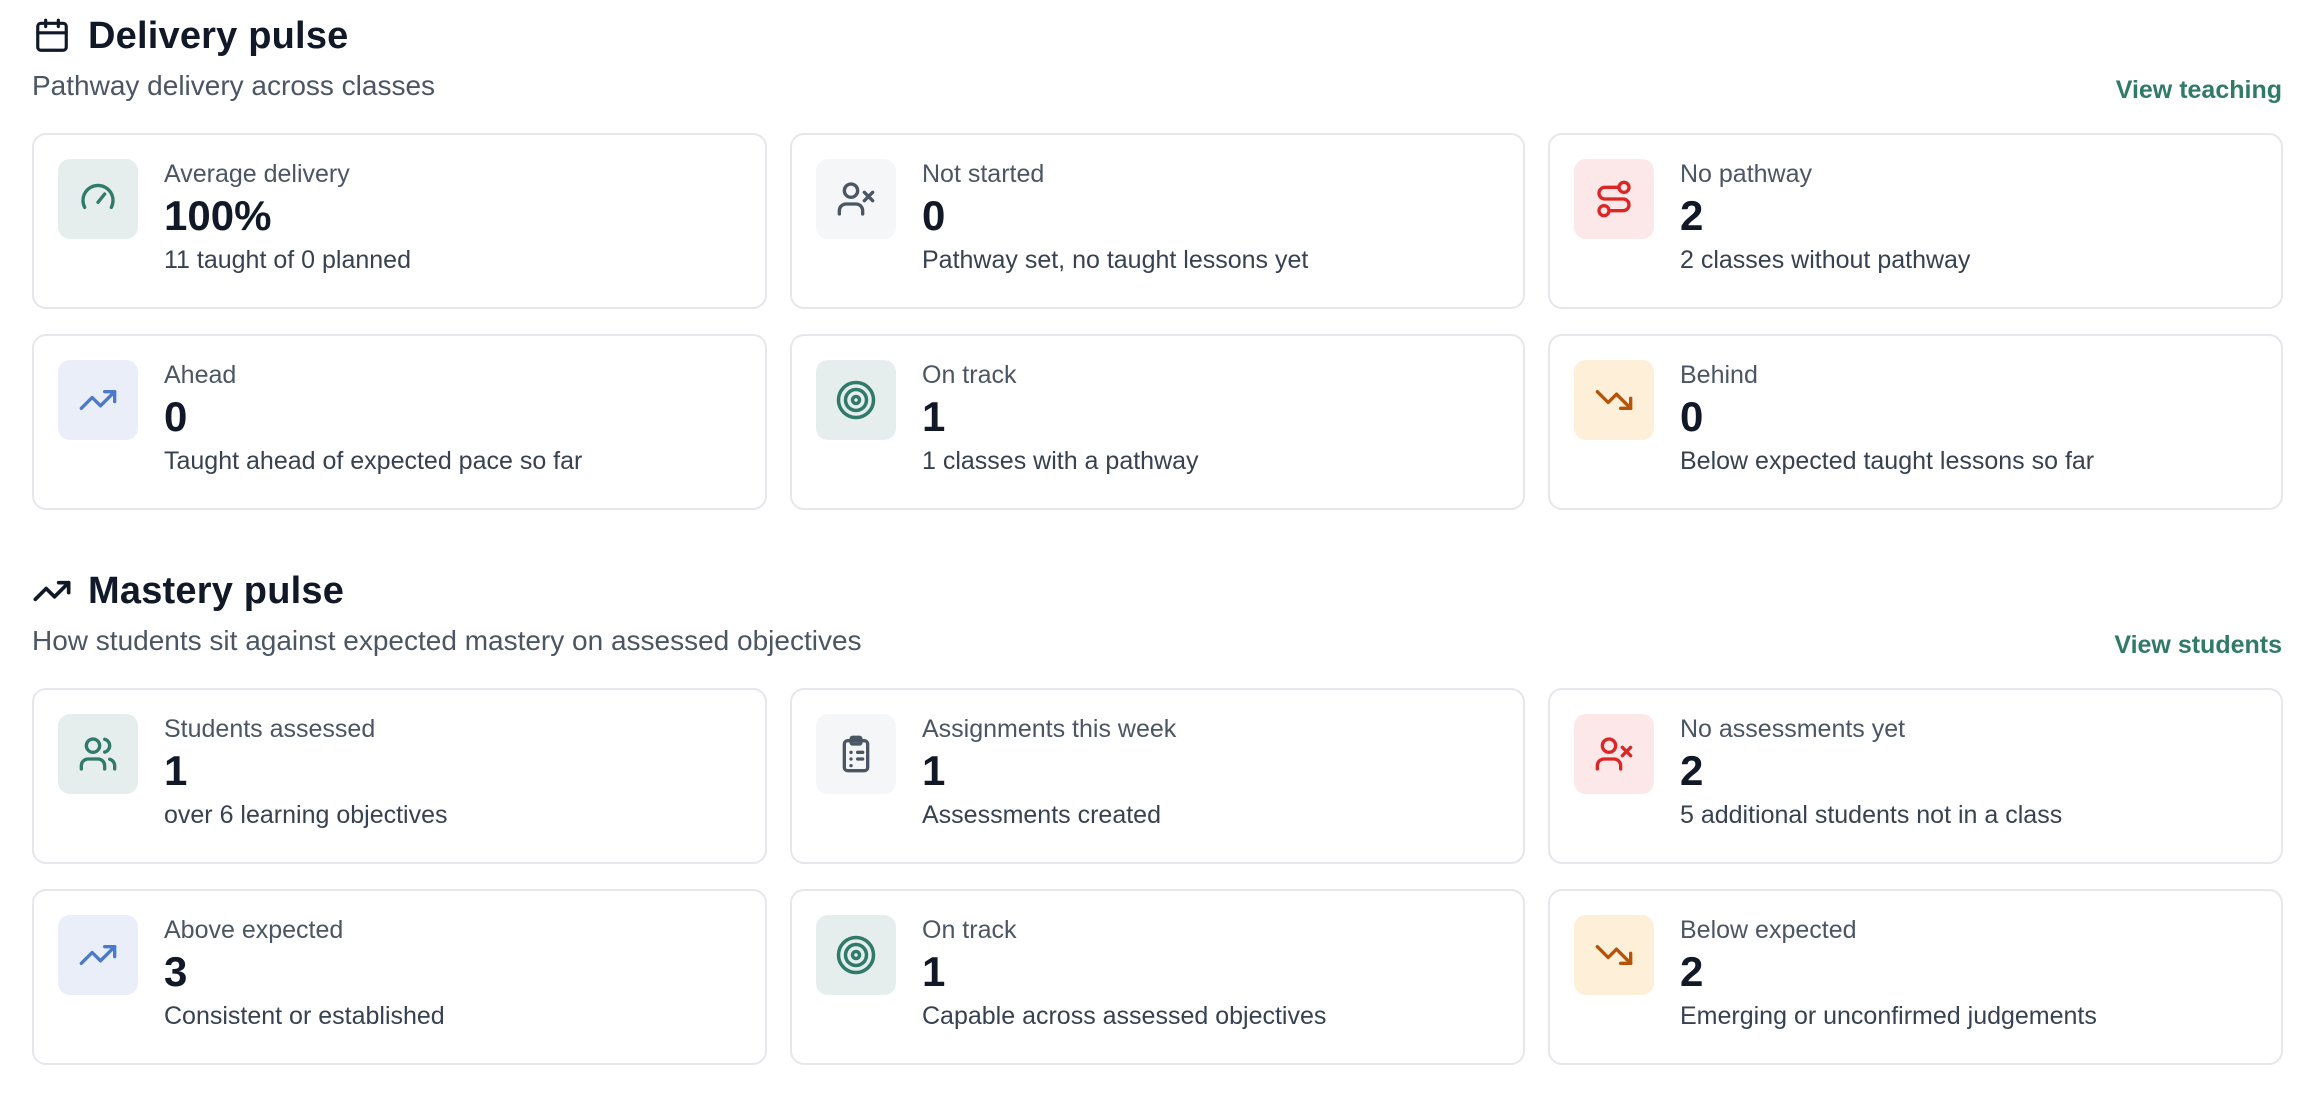  What do you see at coordinates (1871, 815) in the screenshot?
I see `card-description: 5 additional students not in a class` at bounding box center [1871, 815].